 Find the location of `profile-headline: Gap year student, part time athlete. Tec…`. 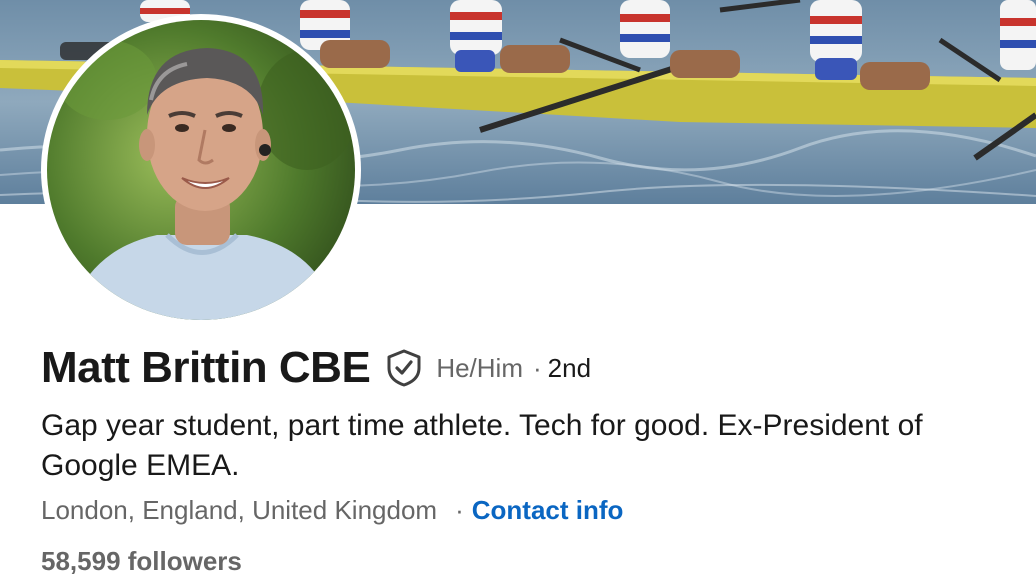

profile-headline: Gap year student, part time athlete. Tec… is located at coordinates (482, 445).